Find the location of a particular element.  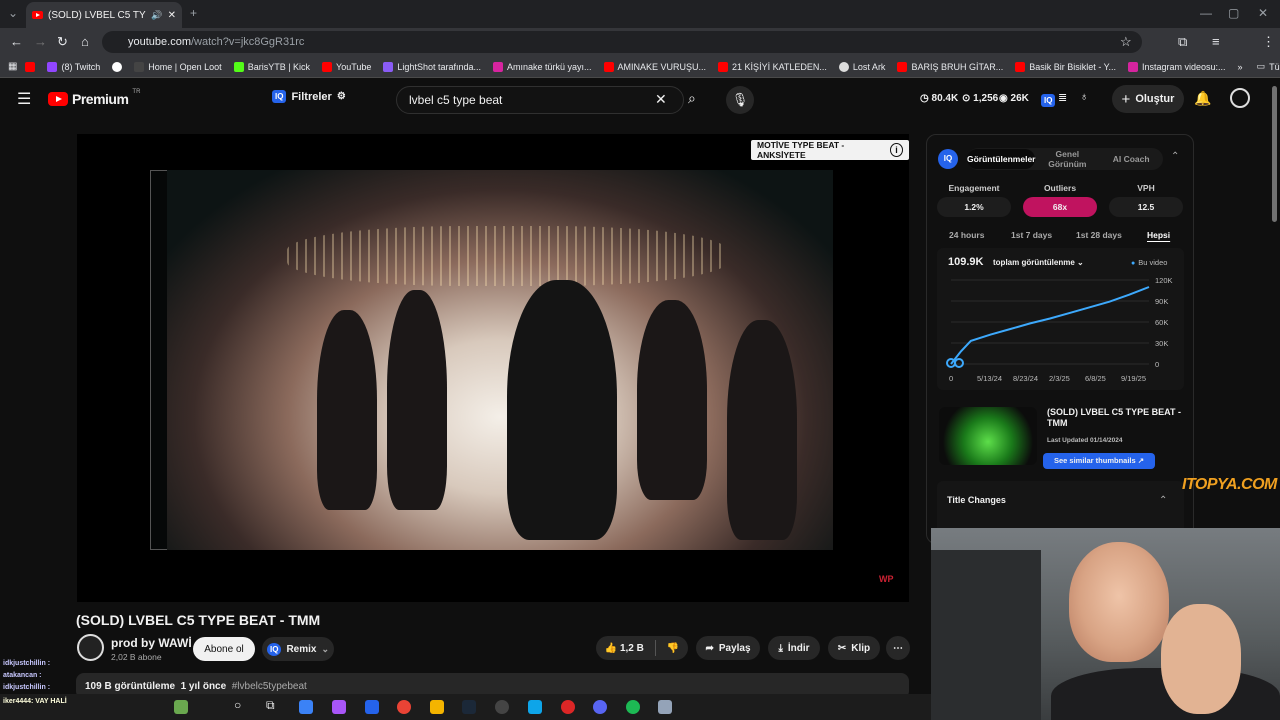

dislike-icon: 👎 is located at coordinates (673, 648).